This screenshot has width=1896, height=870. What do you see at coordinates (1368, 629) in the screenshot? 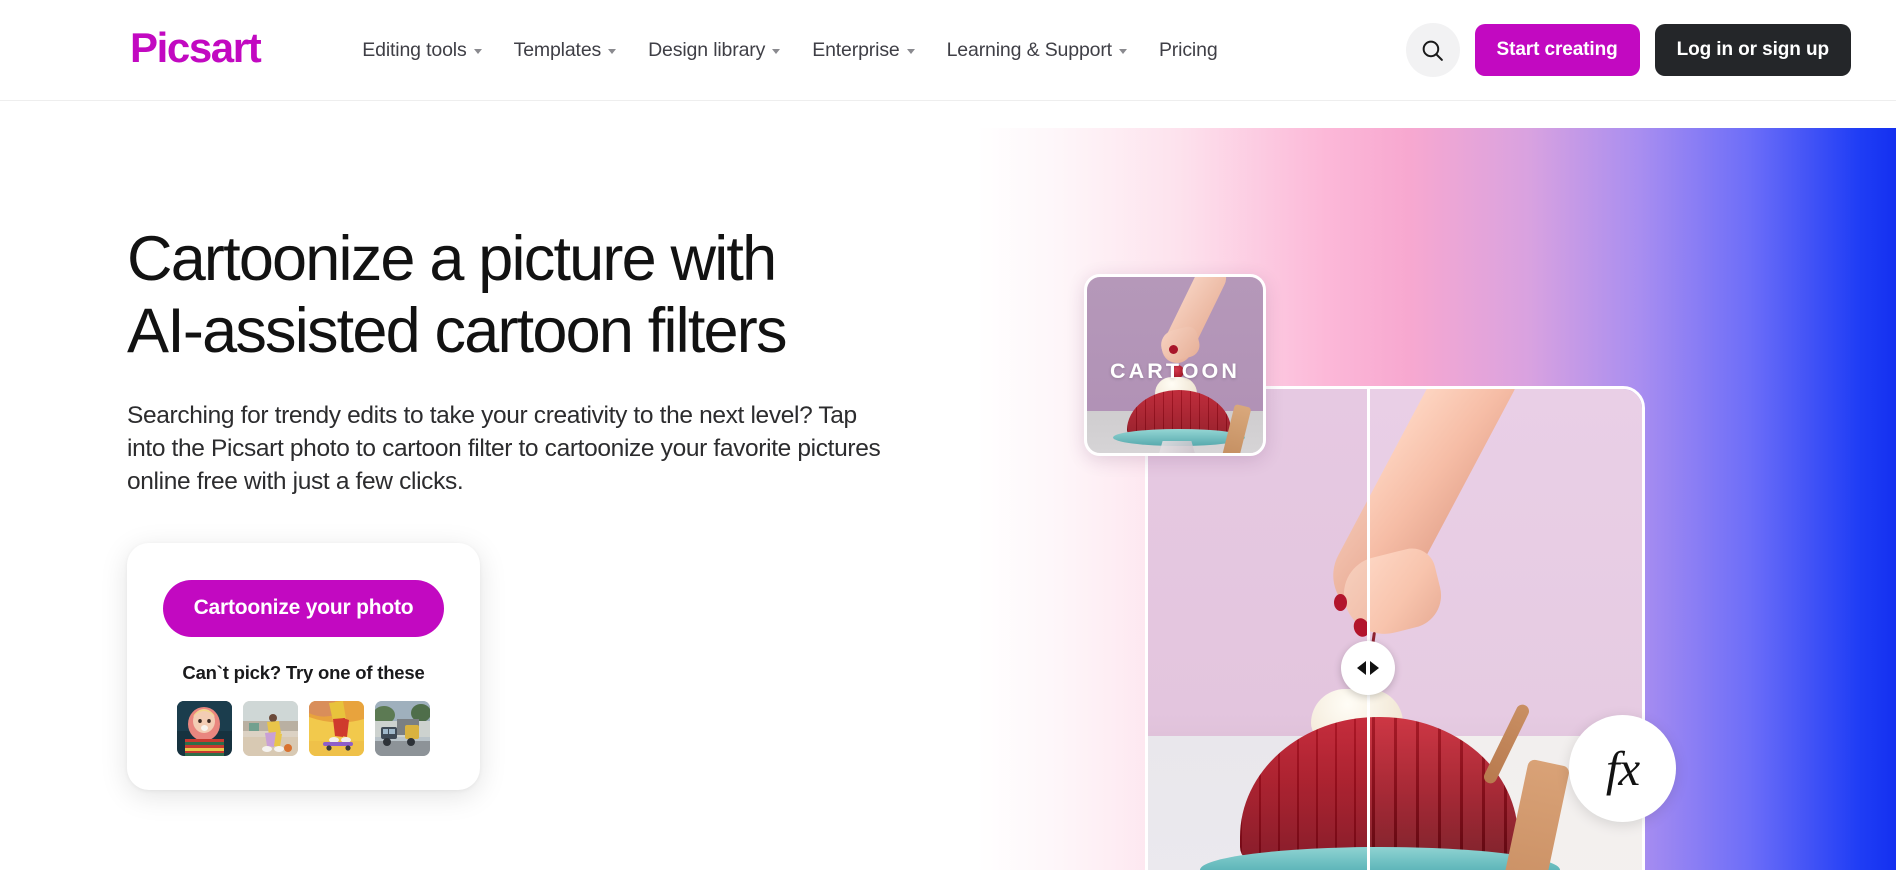
I see `slider-divider-line` at bounding box center [1368, 629].